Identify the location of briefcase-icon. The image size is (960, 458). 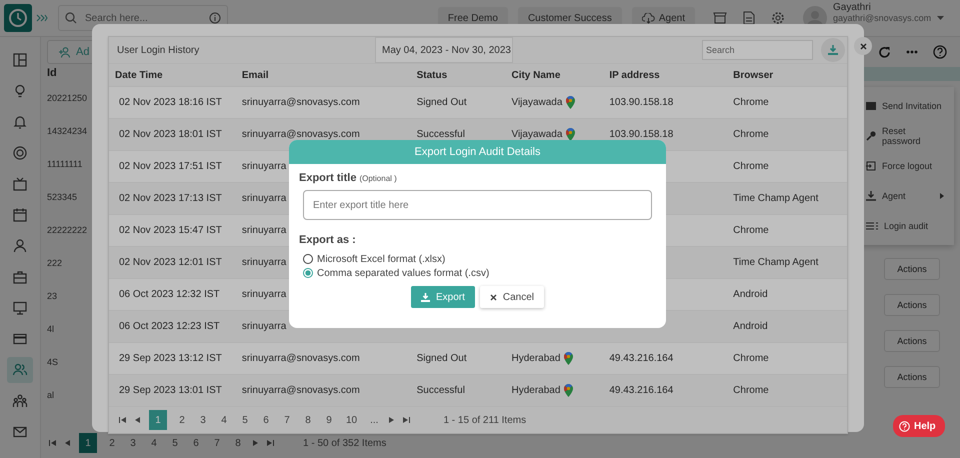
(20, 277).